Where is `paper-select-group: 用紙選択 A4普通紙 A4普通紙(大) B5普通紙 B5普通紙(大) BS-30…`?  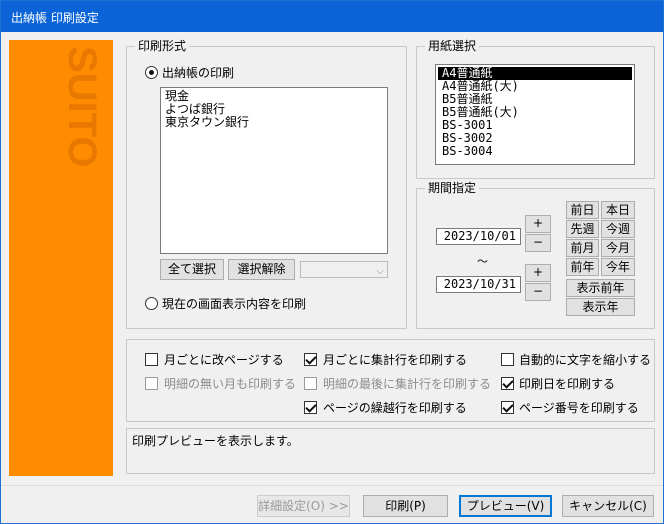 paper-select-group: 用紙選択 A4普通紙 A4普通紙(大) B5普通紙 B5普通紙(大) BS-30… is located at coordinates (535, 109).